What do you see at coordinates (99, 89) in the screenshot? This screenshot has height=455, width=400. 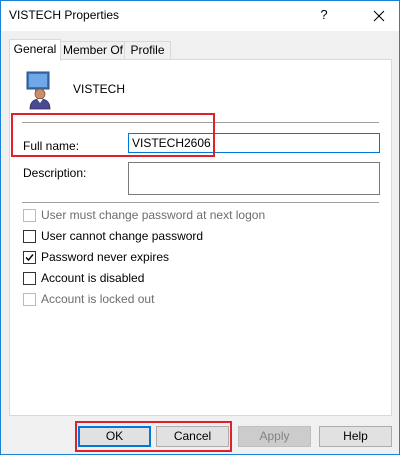 I see `user-name: VISTECH` at bounding box center [99, 89].